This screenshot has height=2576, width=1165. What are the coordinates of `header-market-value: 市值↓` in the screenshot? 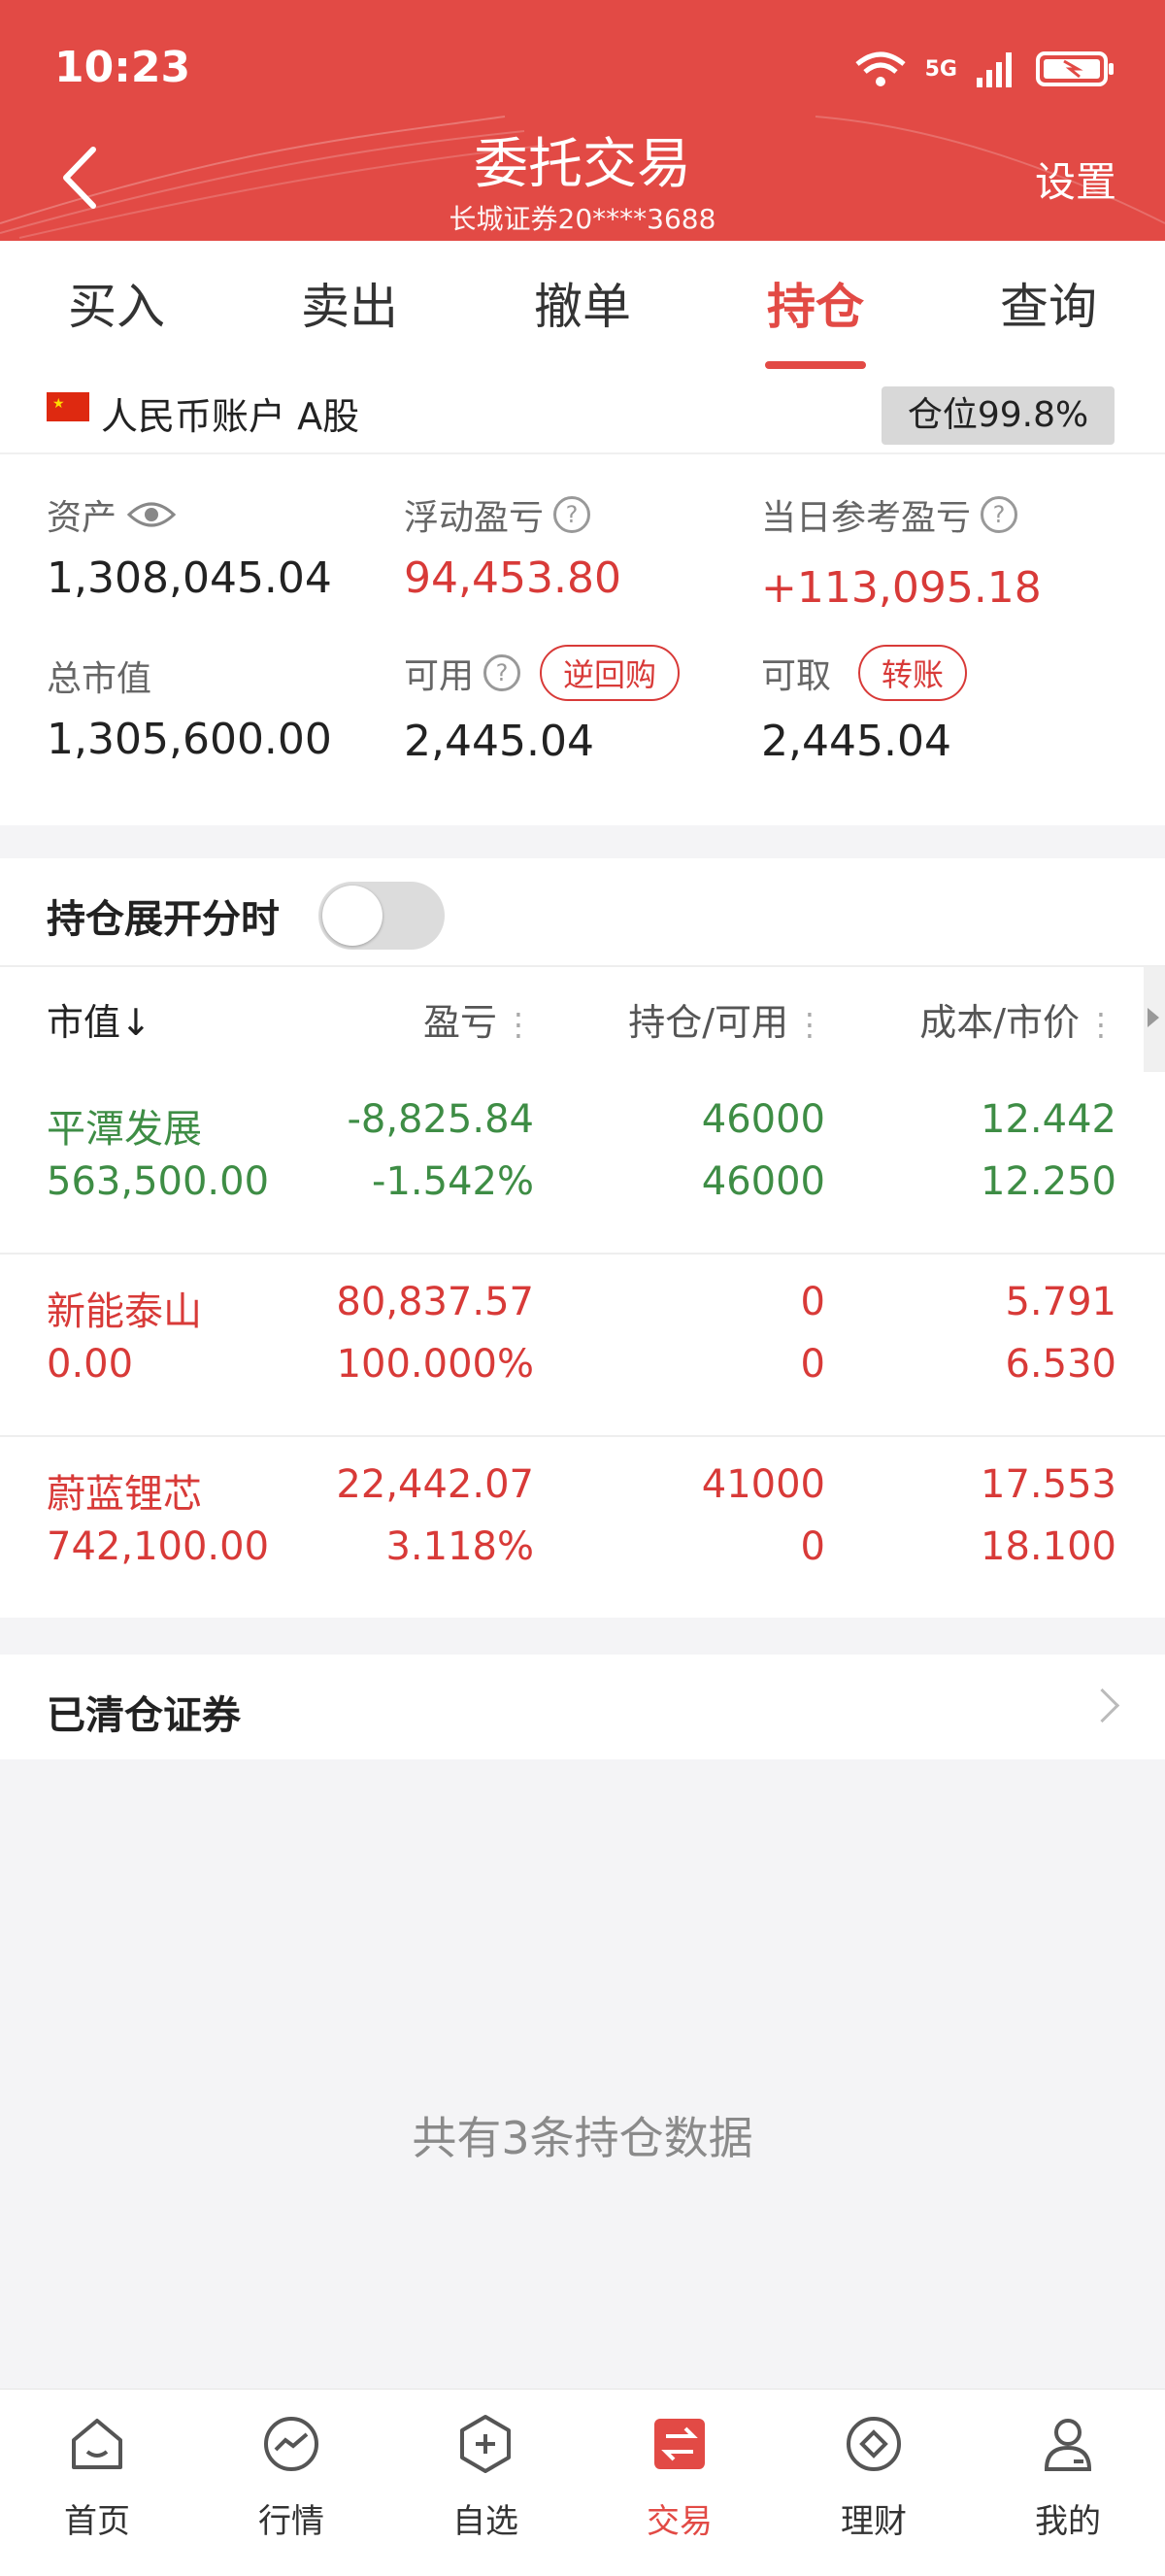 It's located at (99, 1019).